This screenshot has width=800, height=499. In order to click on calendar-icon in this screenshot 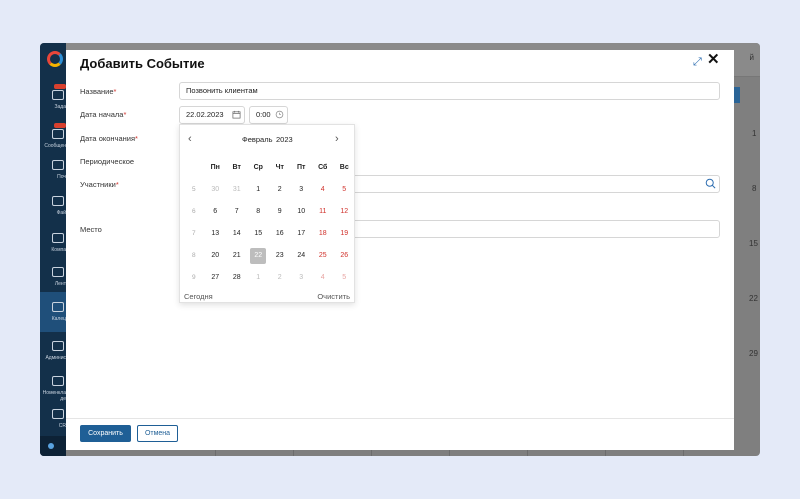, I will do `click(236, 114)`.